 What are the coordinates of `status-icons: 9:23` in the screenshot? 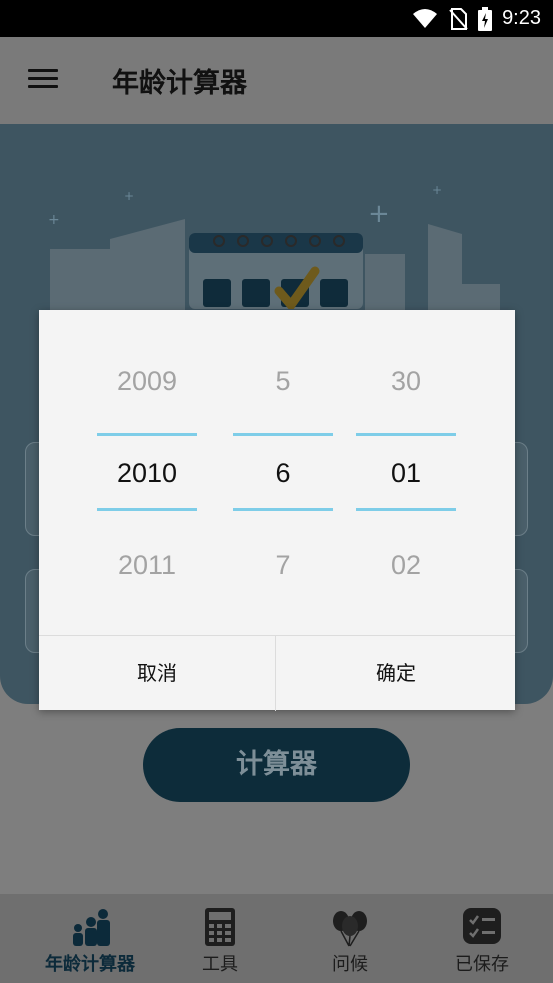 It's located at (476, 18).